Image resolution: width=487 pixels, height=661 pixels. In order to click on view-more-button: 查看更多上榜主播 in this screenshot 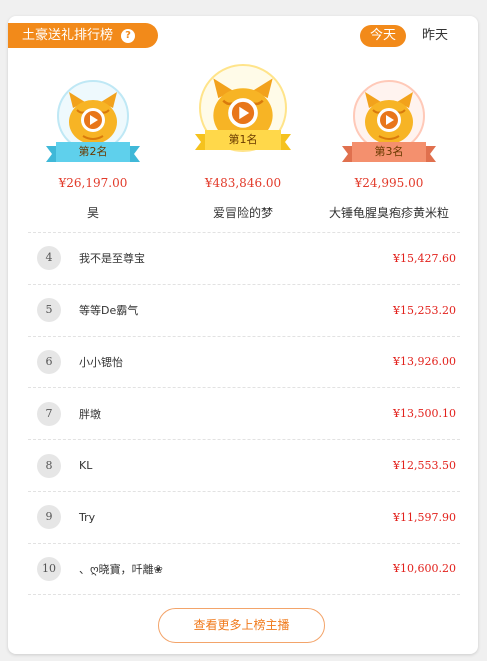, I will do `click(241, 625)`.